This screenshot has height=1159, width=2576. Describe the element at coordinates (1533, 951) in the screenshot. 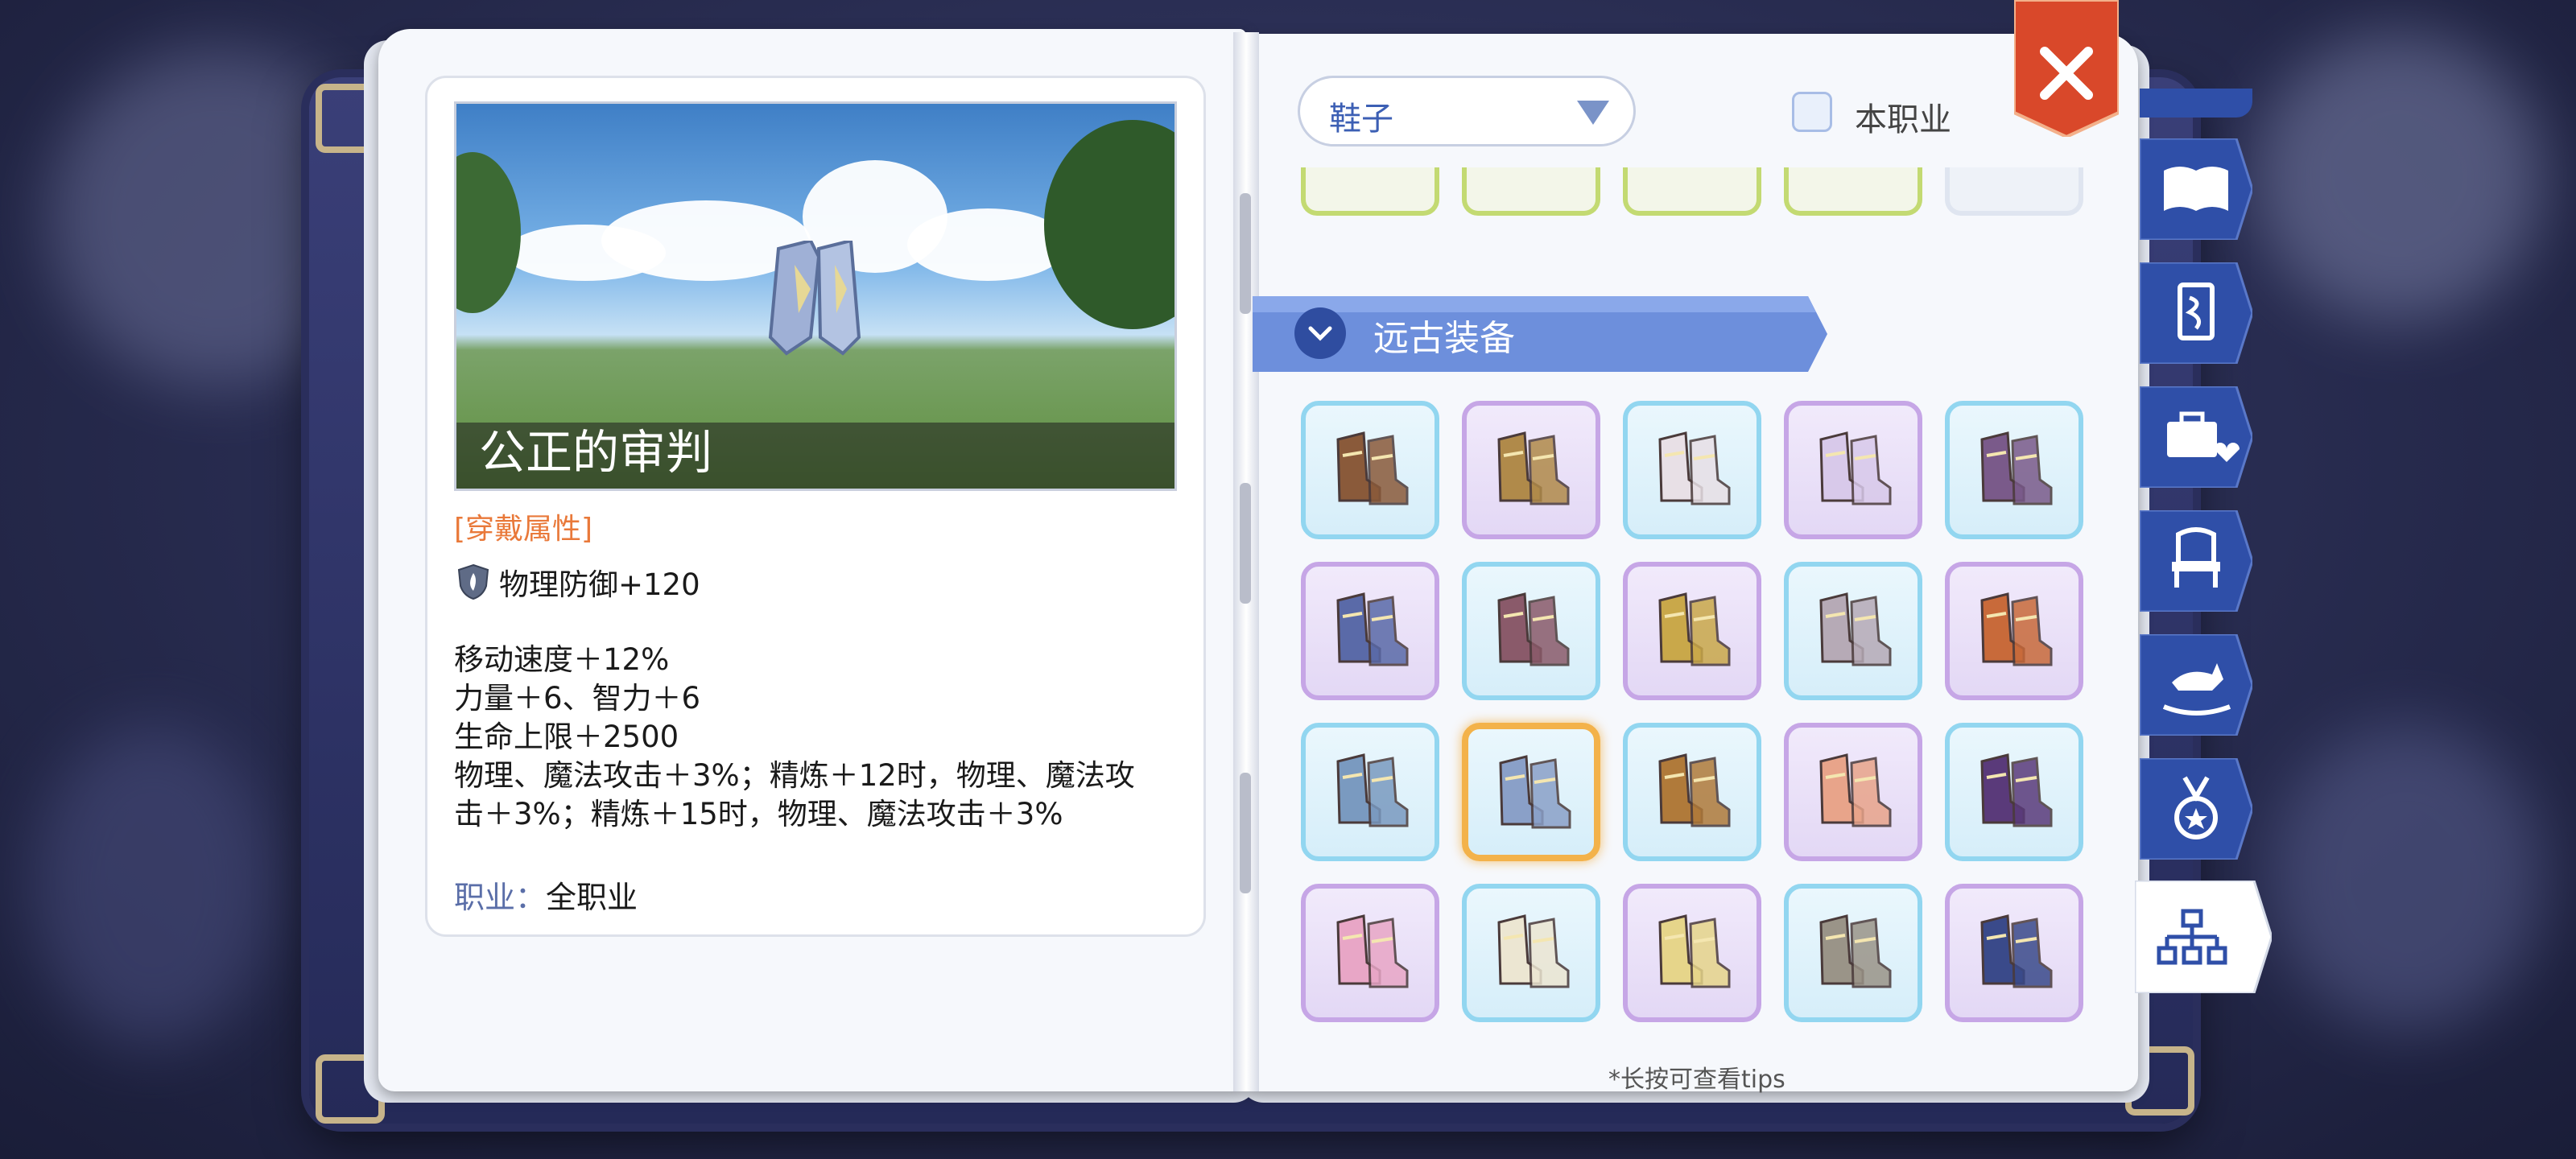

I see `heels-ivory-icon` at that location.